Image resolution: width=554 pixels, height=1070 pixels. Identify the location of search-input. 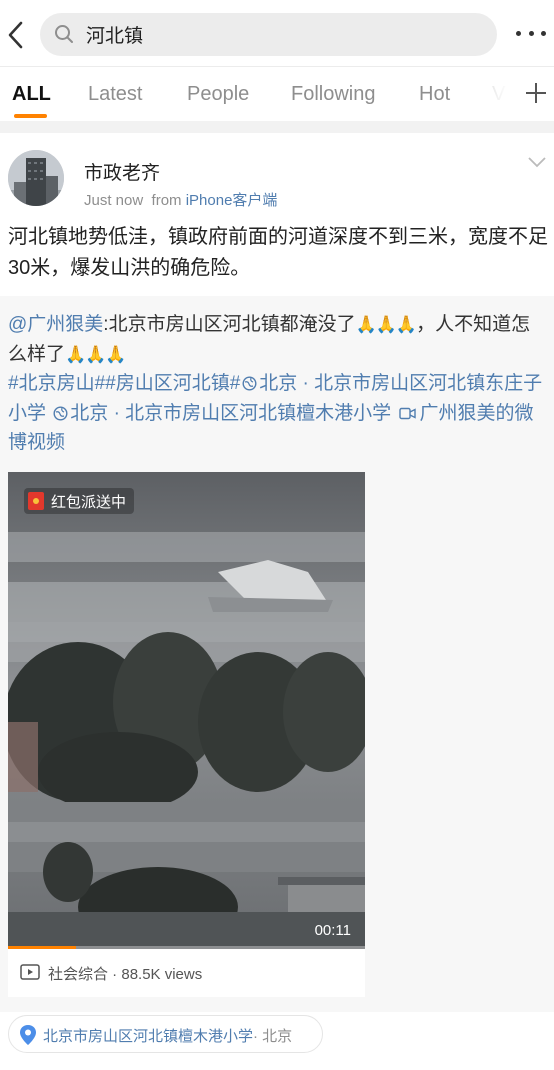
(286, 34).